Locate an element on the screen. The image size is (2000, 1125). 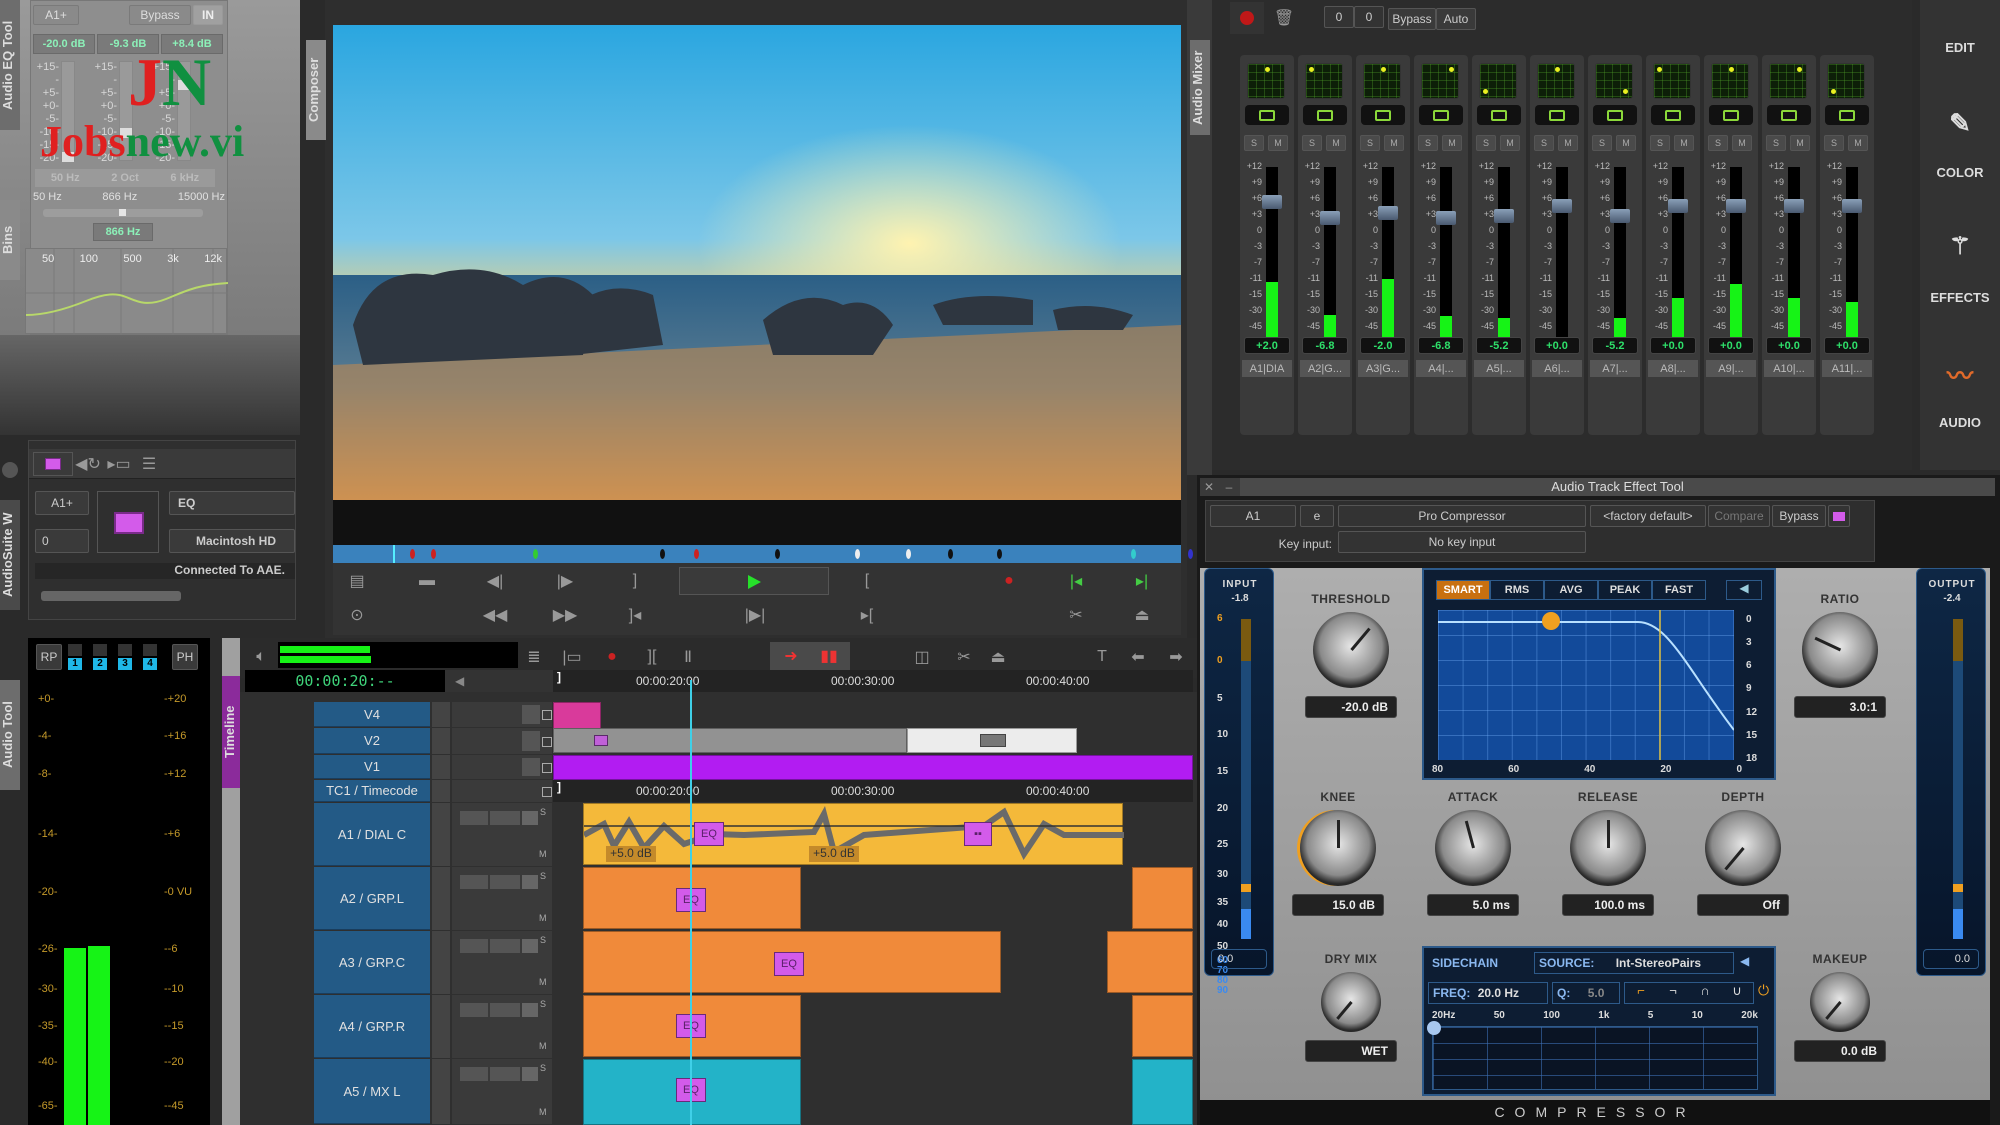
extract-icon: |▭ is located at coordinates (572, 657).